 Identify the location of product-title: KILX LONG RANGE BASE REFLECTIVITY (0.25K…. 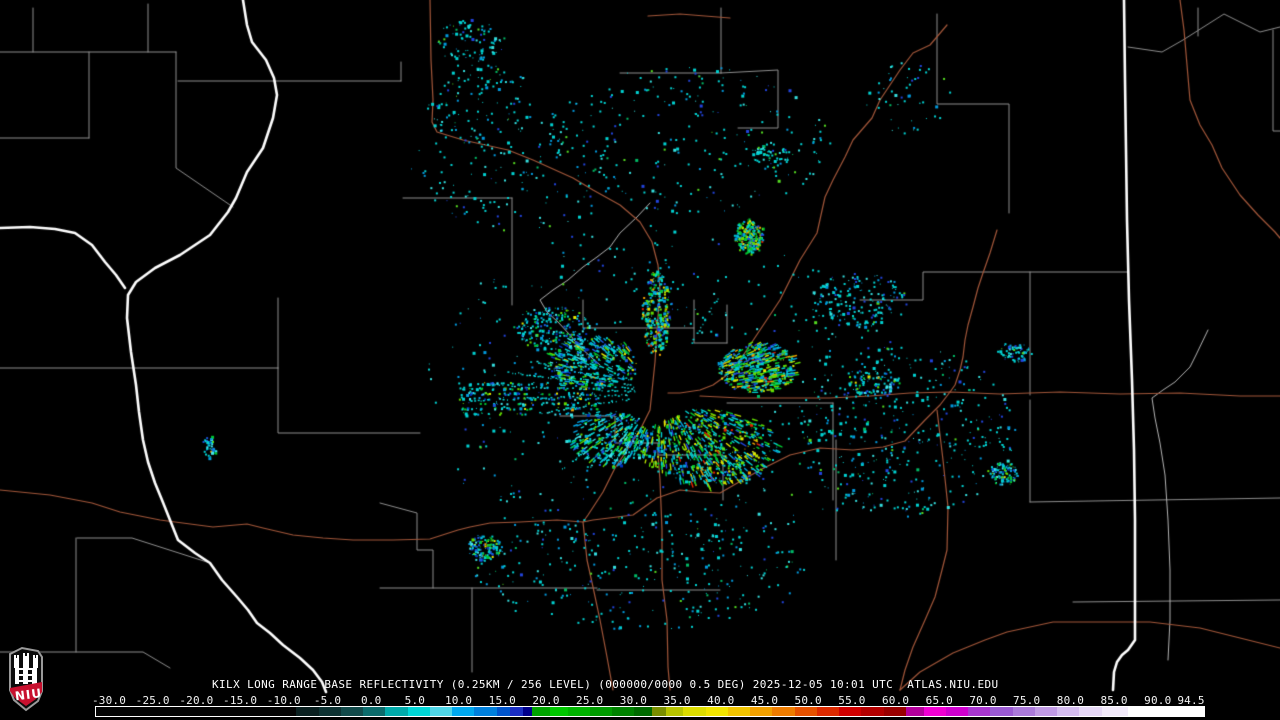
(605, 684).